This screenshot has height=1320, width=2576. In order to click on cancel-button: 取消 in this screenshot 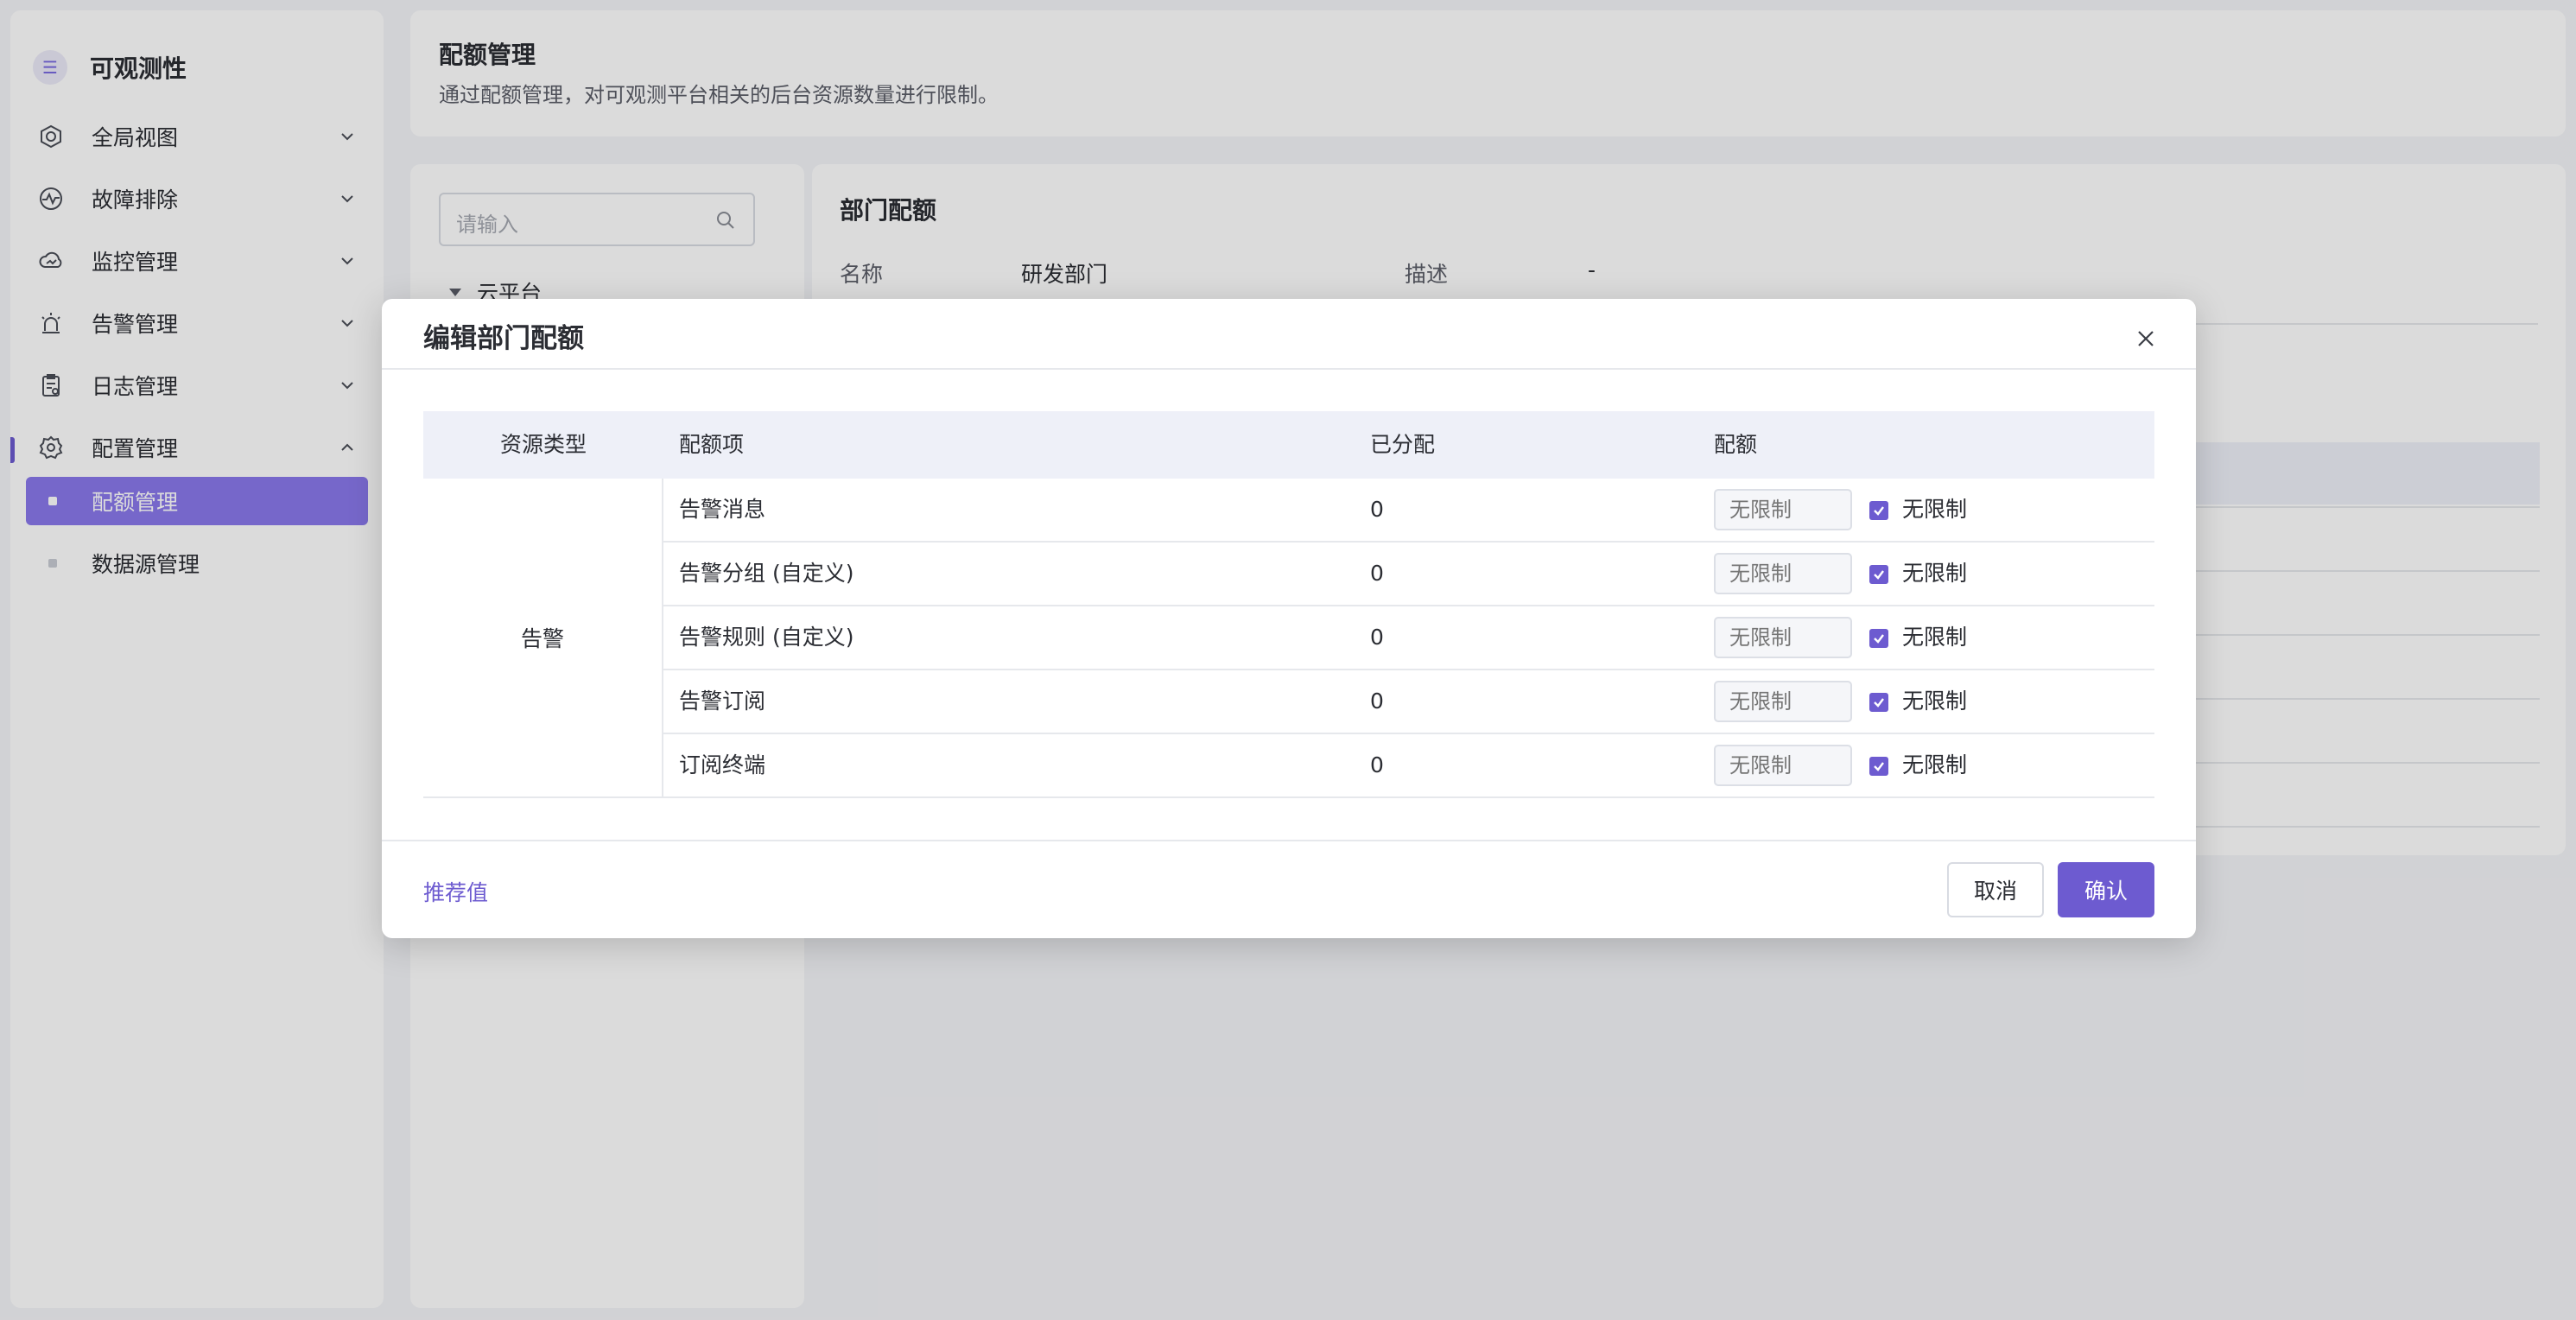, I will do `click(1995, 889)`.